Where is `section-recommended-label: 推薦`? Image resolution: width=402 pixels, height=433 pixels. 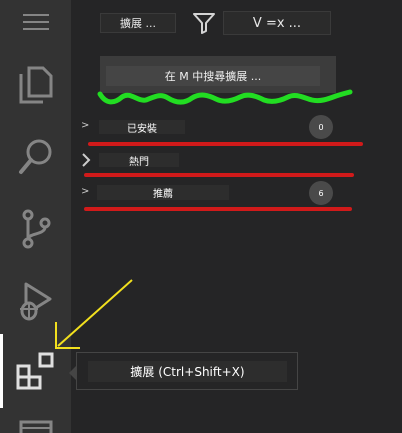 section-recommended-label: 推薦 is located at coordinates (163, 192).